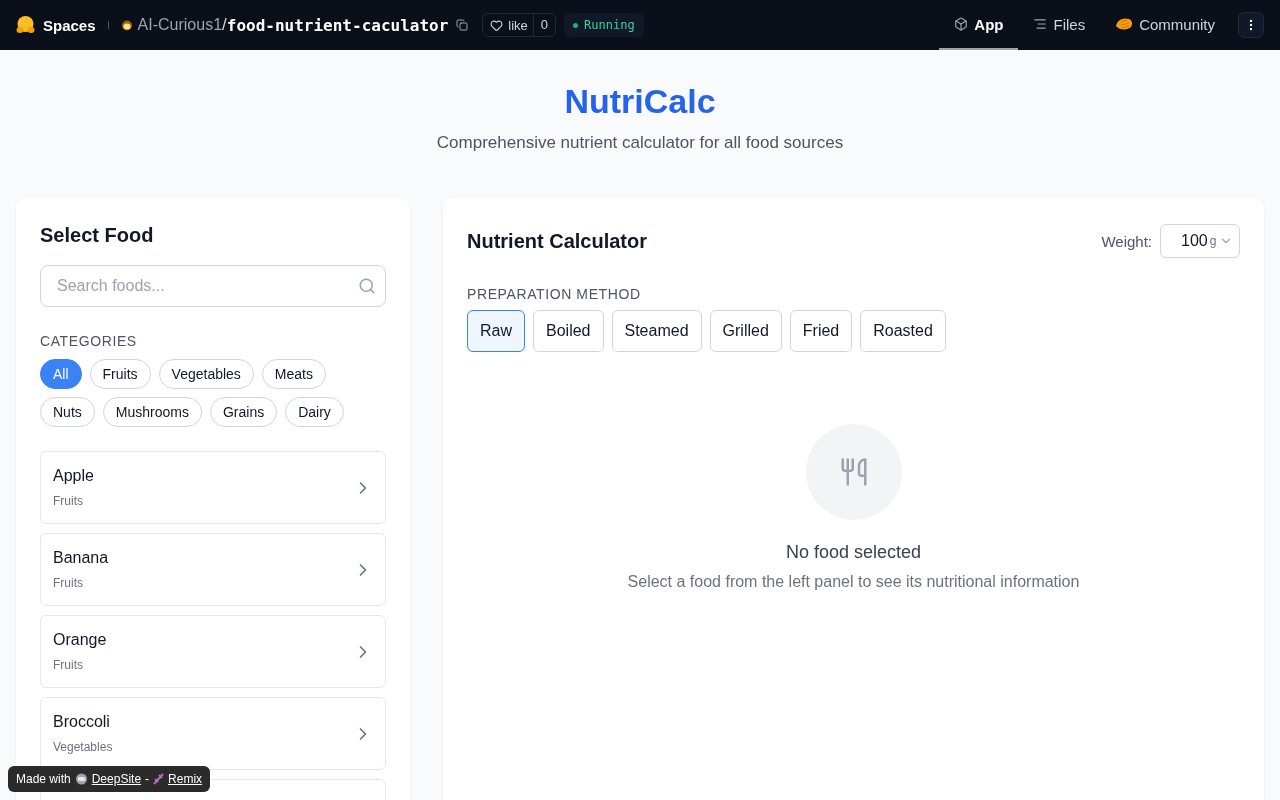 This screenshot has width=1280, height=800. I want to click on category-chip: Mushrooms, so click(152, 412).